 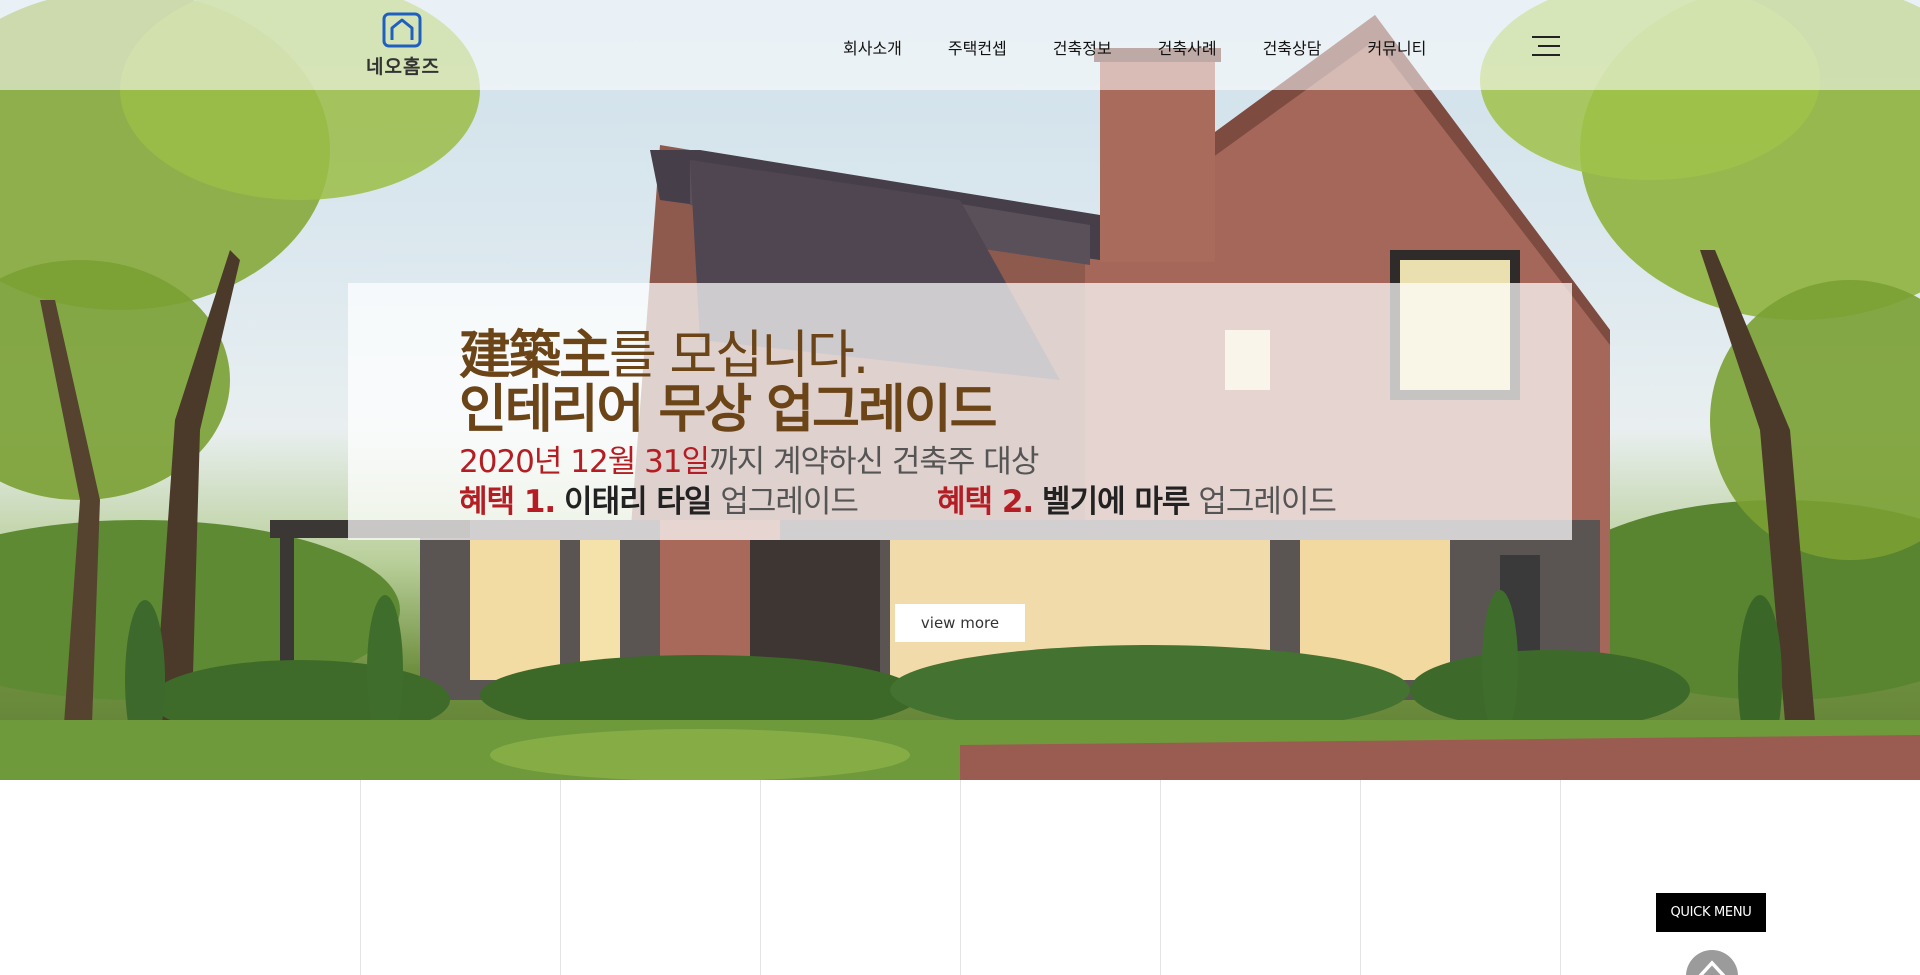 I want to click on benefit-2-rest: 업그레이드, so click(x=1267, y=502).